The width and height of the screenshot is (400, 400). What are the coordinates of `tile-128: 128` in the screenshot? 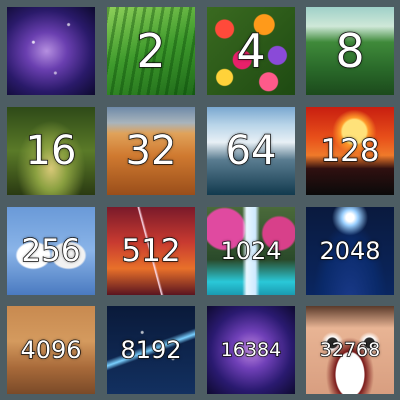 It's located at (350, 151).